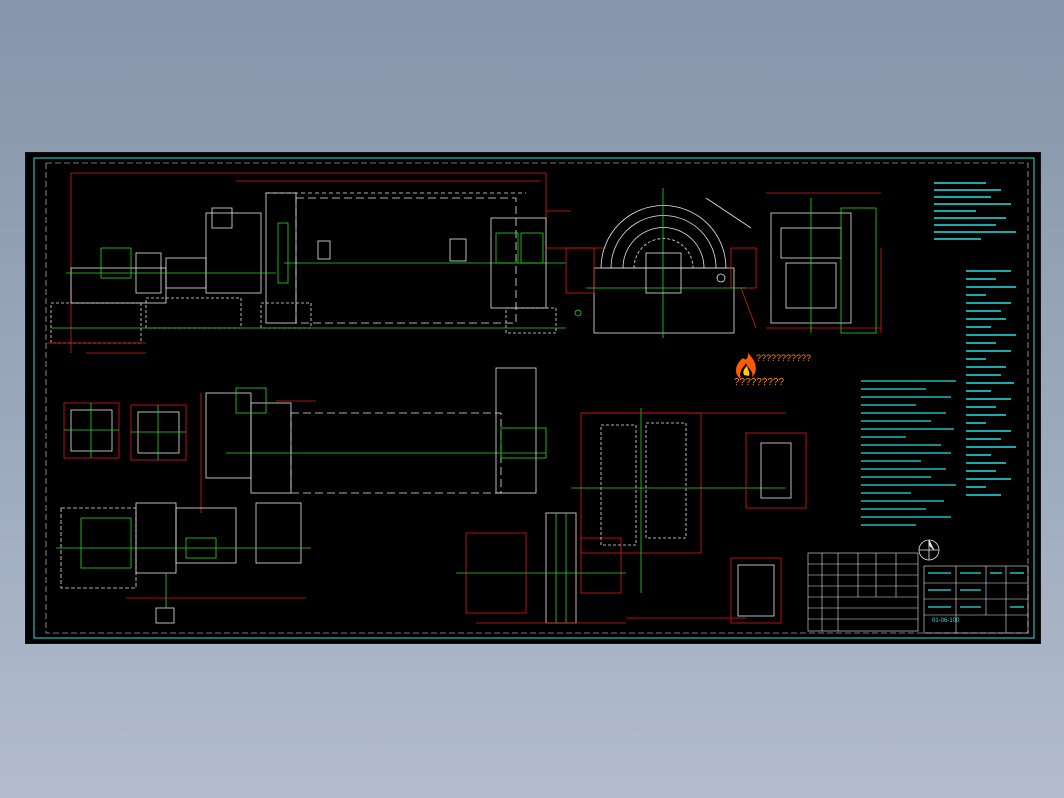  What do you see at coordinates (326, 263) in the screenshot?
I see `mill-side-elevation` at bounding box center [326, 263].